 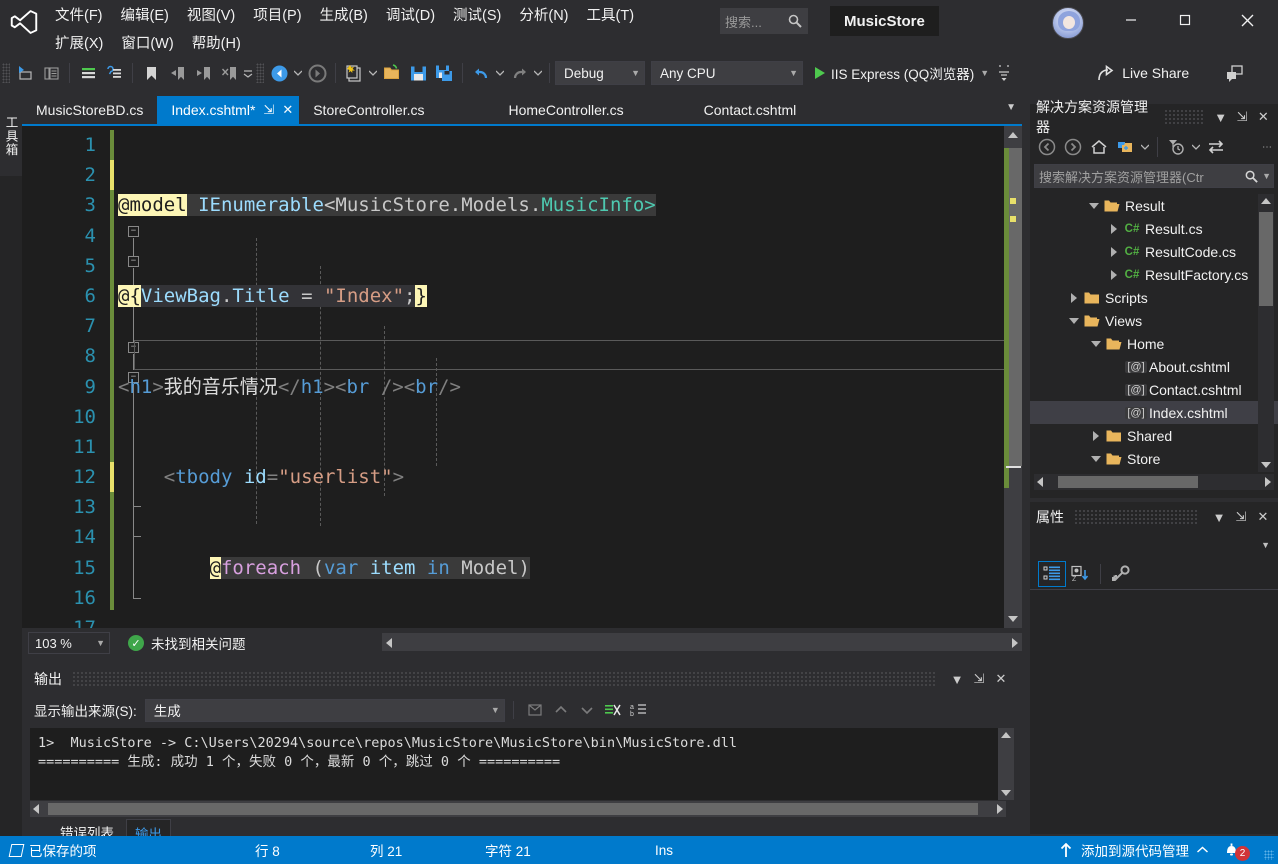 I want to click on menu-extensions: 扩展(X), so click(x=79, y=44).